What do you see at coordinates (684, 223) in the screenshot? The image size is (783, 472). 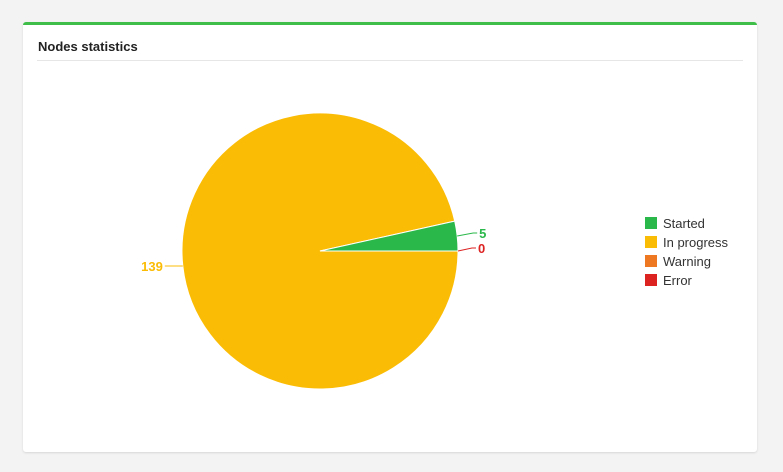 I see `legend-label-started: Started` at bounding box center [684, 223].